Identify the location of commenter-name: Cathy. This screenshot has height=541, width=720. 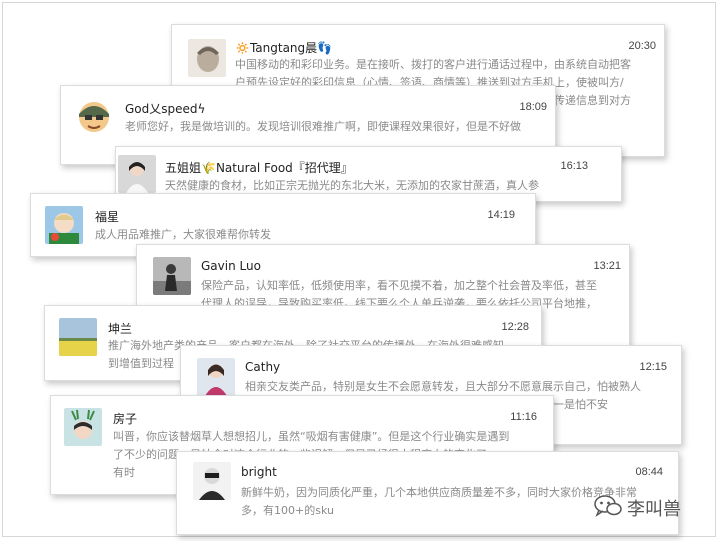
(263, 367).